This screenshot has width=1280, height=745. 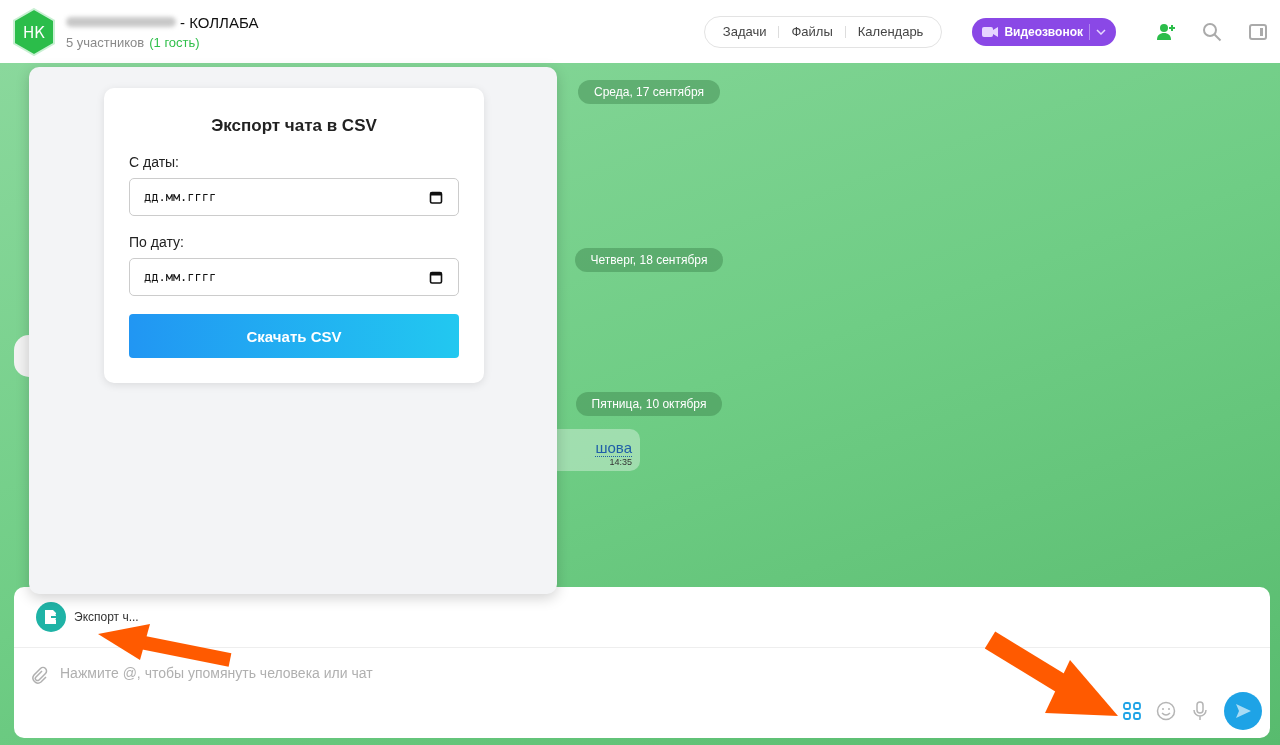 What do you see at coordinates (1200, 711) in the screenshot?
I see `microphone-icon` at bounding box center [1200, 711].